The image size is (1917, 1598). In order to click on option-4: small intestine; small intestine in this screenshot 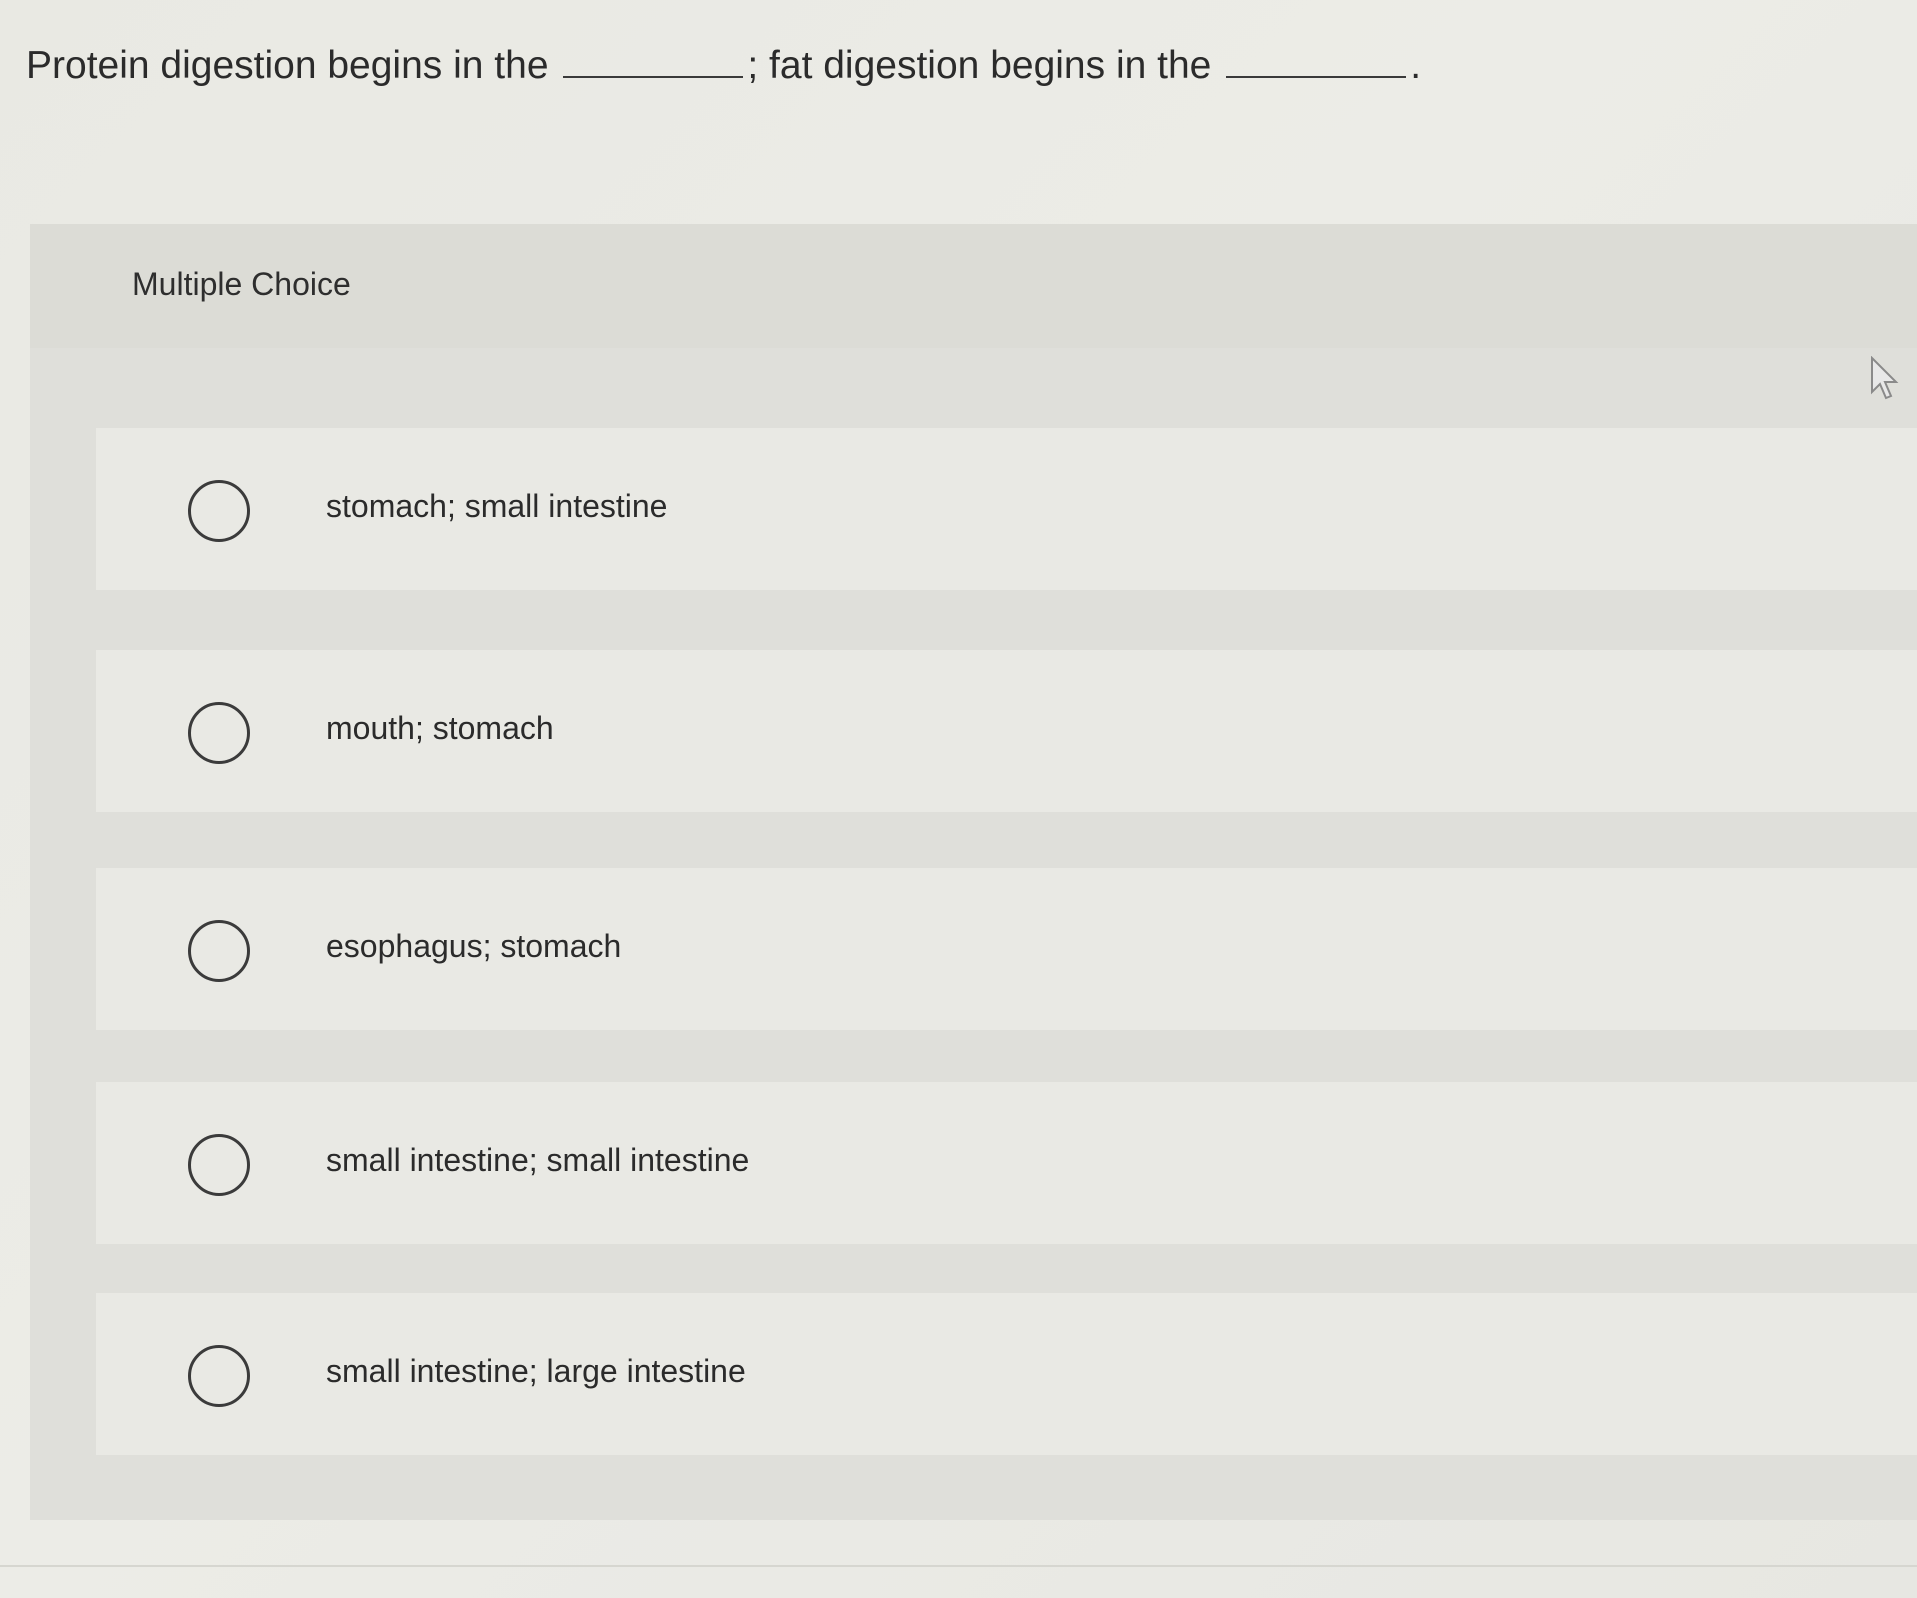, I will do `click(1006, 1163)`.